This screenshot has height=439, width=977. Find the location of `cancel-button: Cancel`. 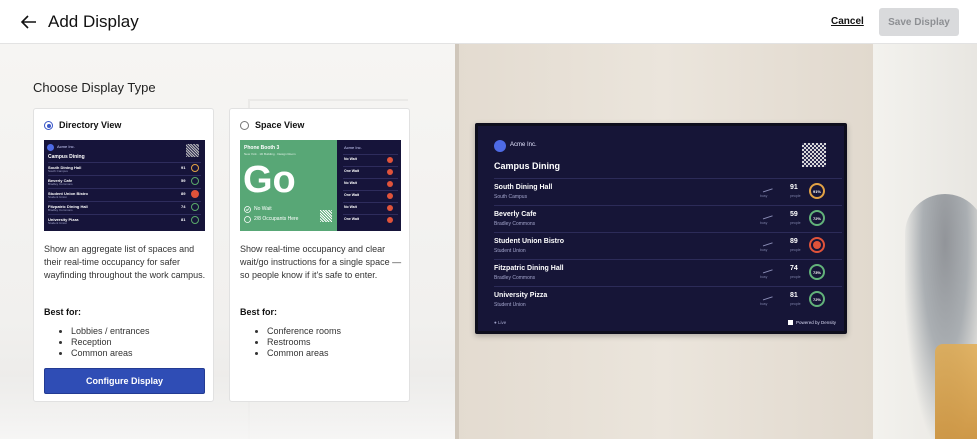

cancel-button: Cancel is located at coordinates (847, 21).